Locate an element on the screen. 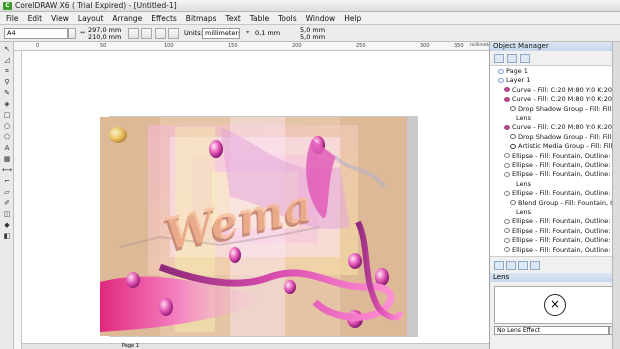 This screenshot has width=620, height=349. menu-help: Help is located at coordinates (352, 18).